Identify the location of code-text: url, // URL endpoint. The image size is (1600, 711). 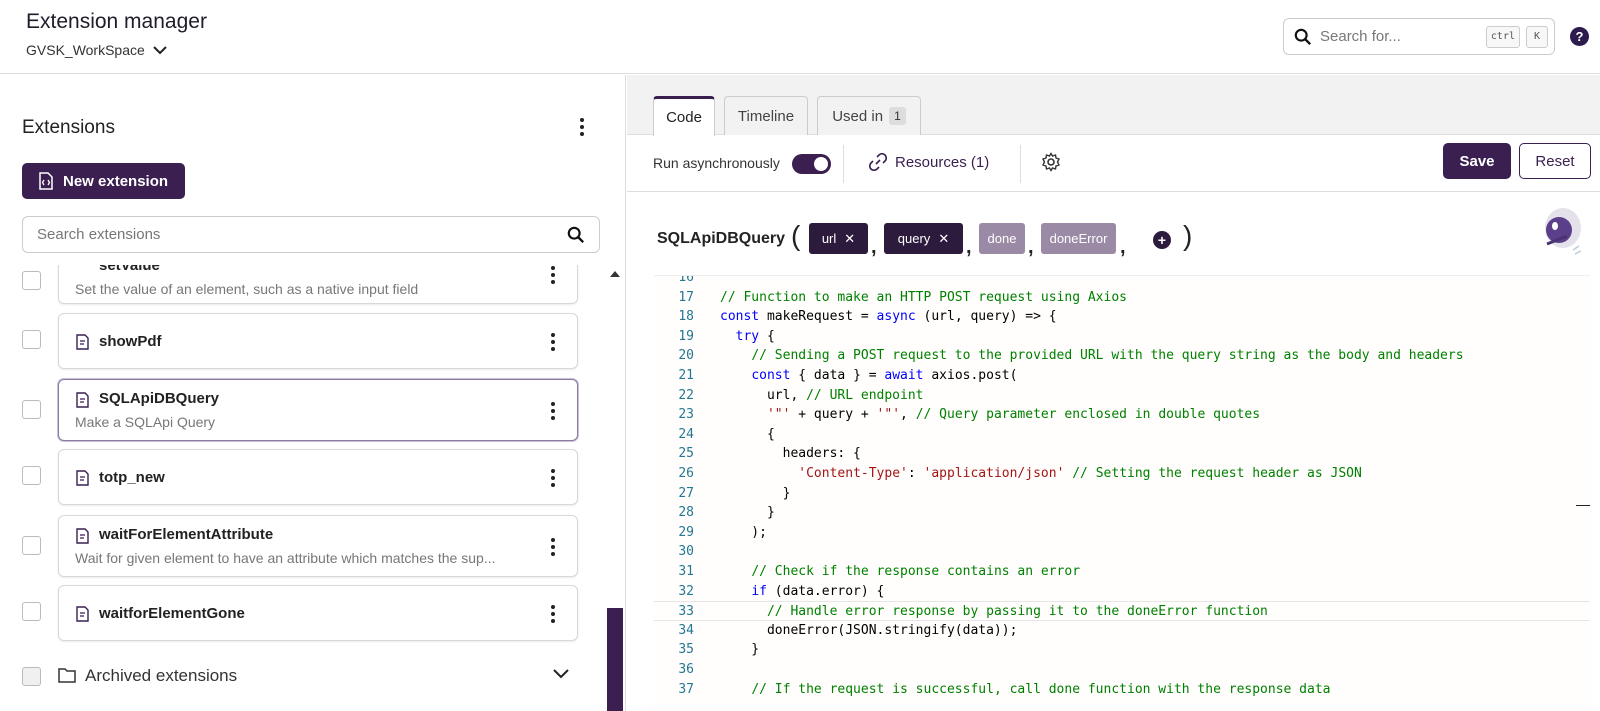
(822, 395).